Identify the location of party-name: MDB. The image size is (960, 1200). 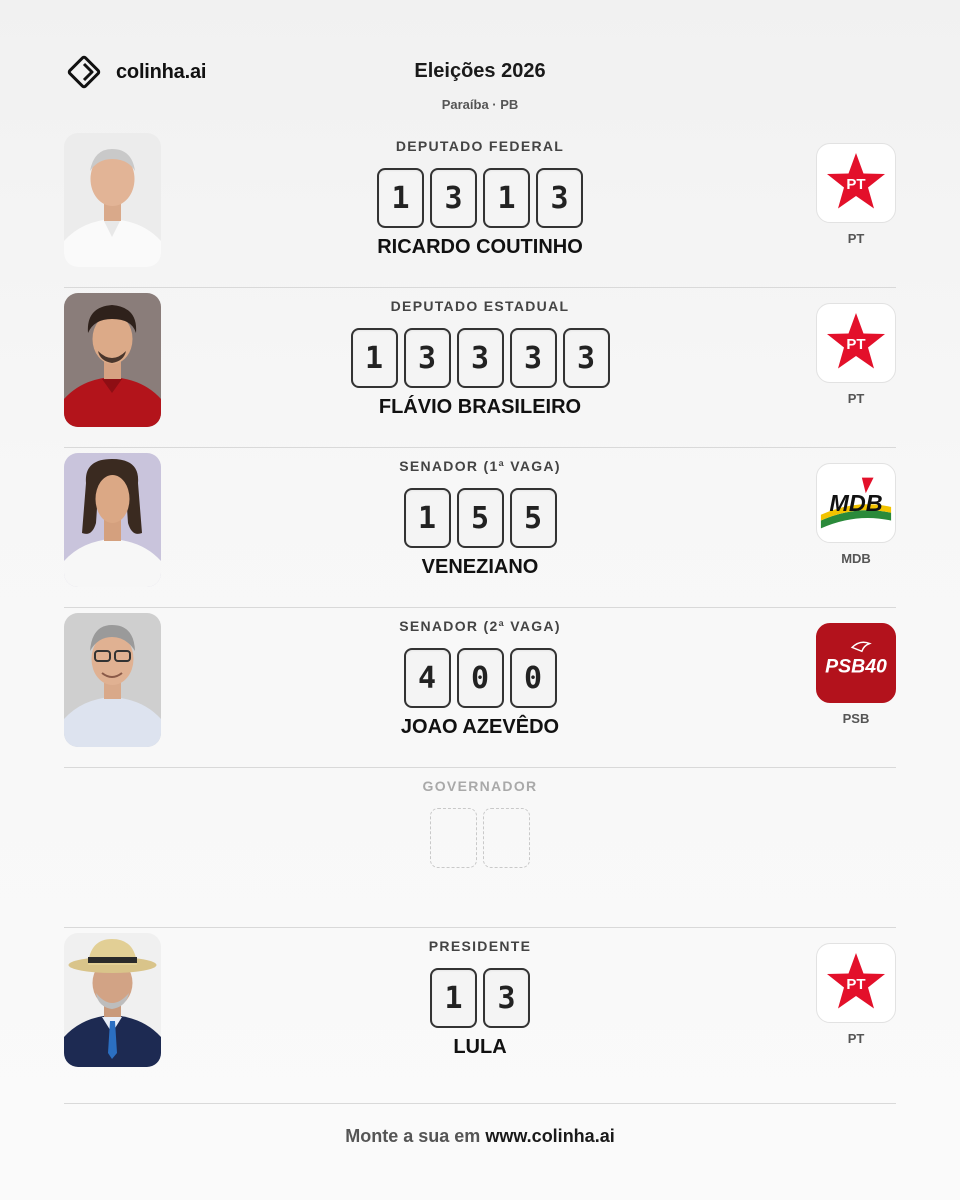
(856, 558).